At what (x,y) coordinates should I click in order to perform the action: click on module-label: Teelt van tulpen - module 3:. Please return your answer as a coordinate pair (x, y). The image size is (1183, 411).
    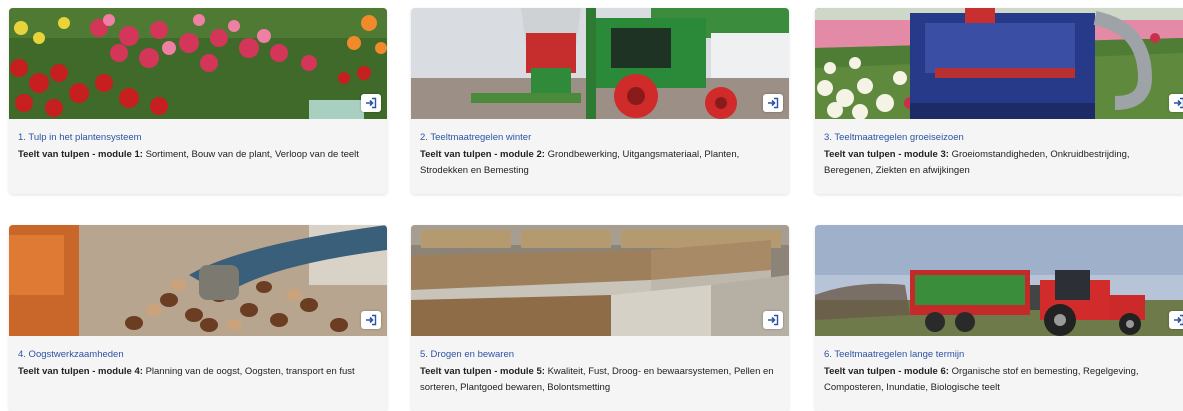
    Looking at the image, I should click on (886, 154).